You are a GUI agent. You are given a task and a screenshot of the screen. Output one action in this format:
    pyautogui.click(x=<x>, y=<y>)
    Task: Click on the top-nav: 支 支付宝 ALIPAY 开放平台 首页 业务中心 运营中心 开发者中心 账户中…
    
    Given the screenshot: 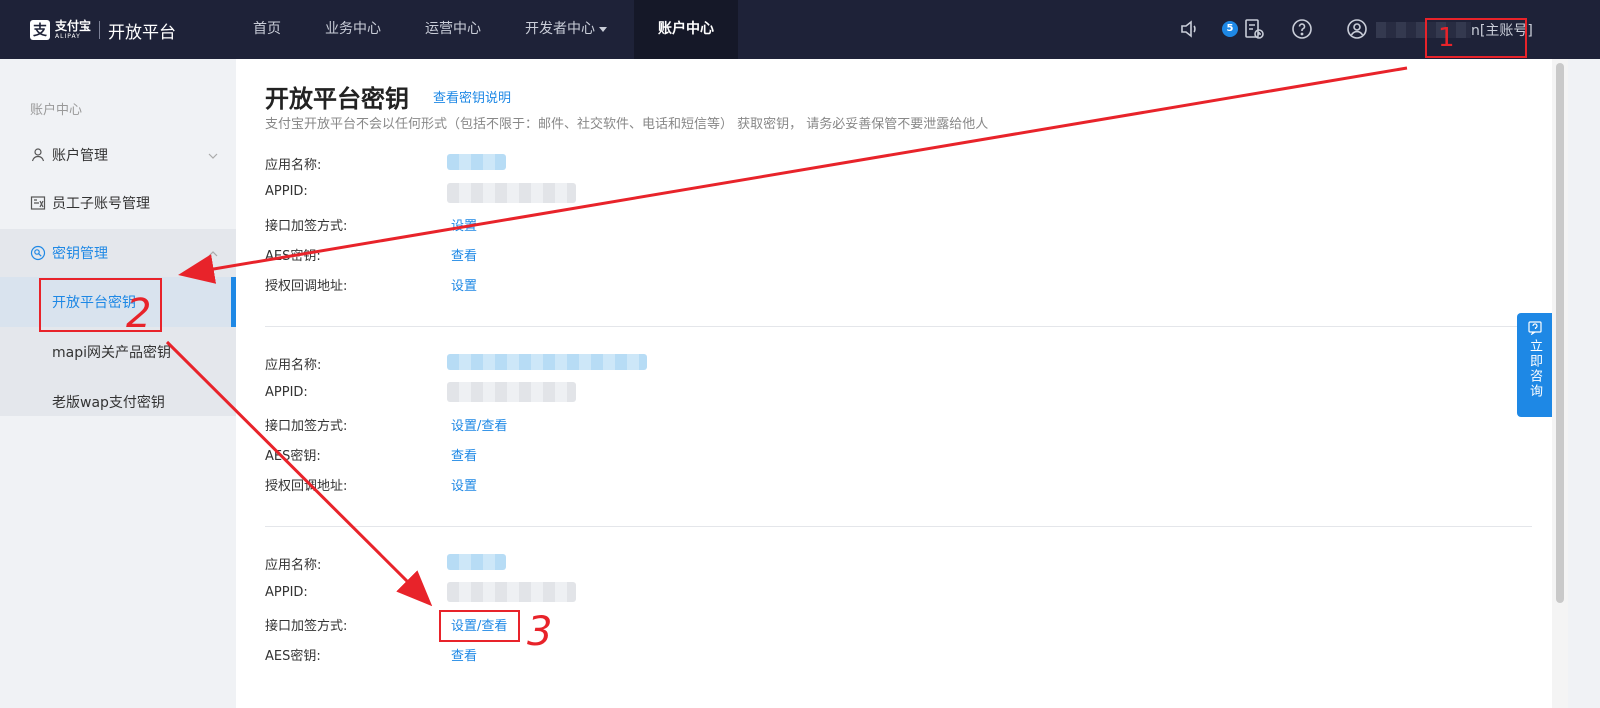 What is the action you would take?
    pyautogui.click(x=800, y=29)
    